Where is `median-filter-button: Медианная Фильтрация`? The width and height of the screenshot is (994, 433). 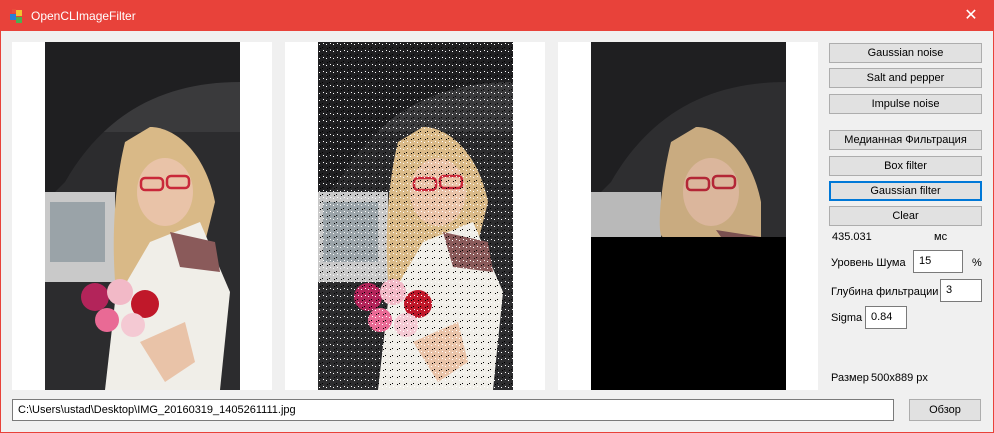
median-filter-button: Медианная Фильтрация is located at coordinates (905, 140).